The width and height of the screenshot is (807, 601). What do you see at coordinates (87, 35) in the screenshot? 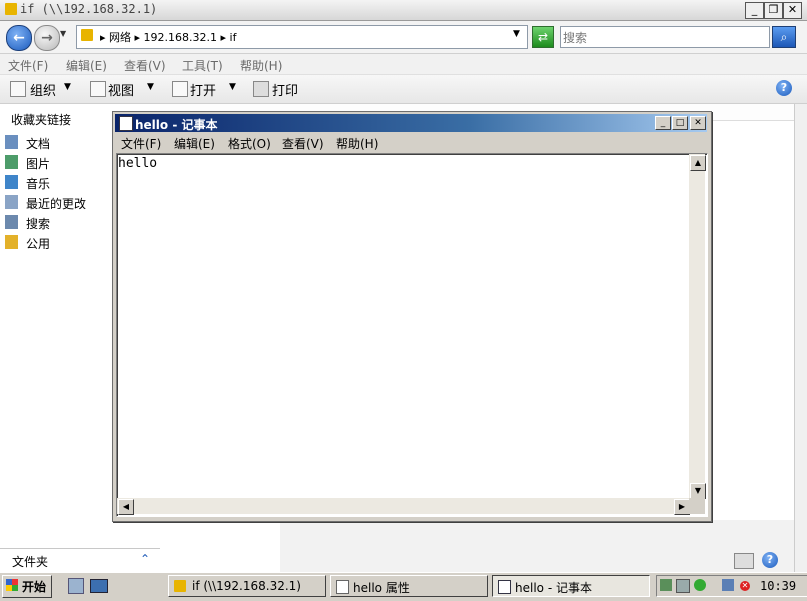
I see `network-folder-icon` at bounding box center [87, 35].